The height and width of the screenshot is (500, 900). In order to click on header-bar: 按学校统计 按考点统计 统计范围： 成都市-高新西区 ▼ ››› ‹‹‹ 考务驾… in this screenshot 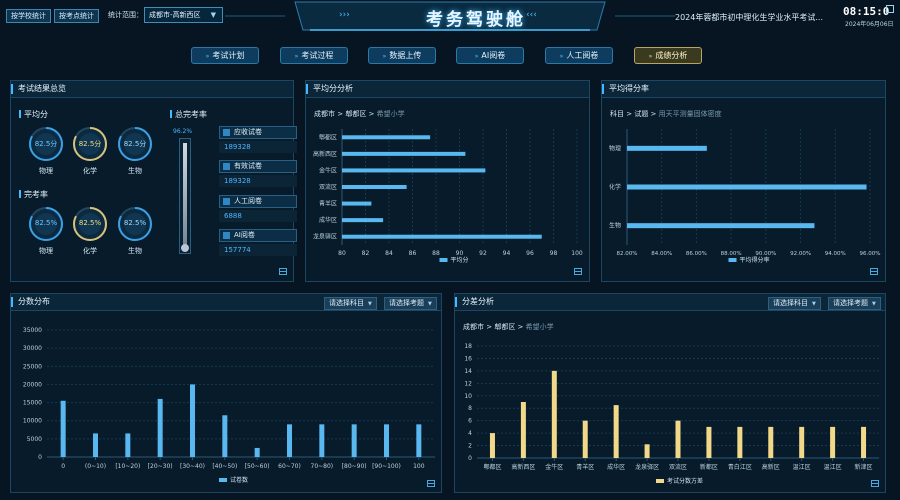, I will do `click(450, 19)`.